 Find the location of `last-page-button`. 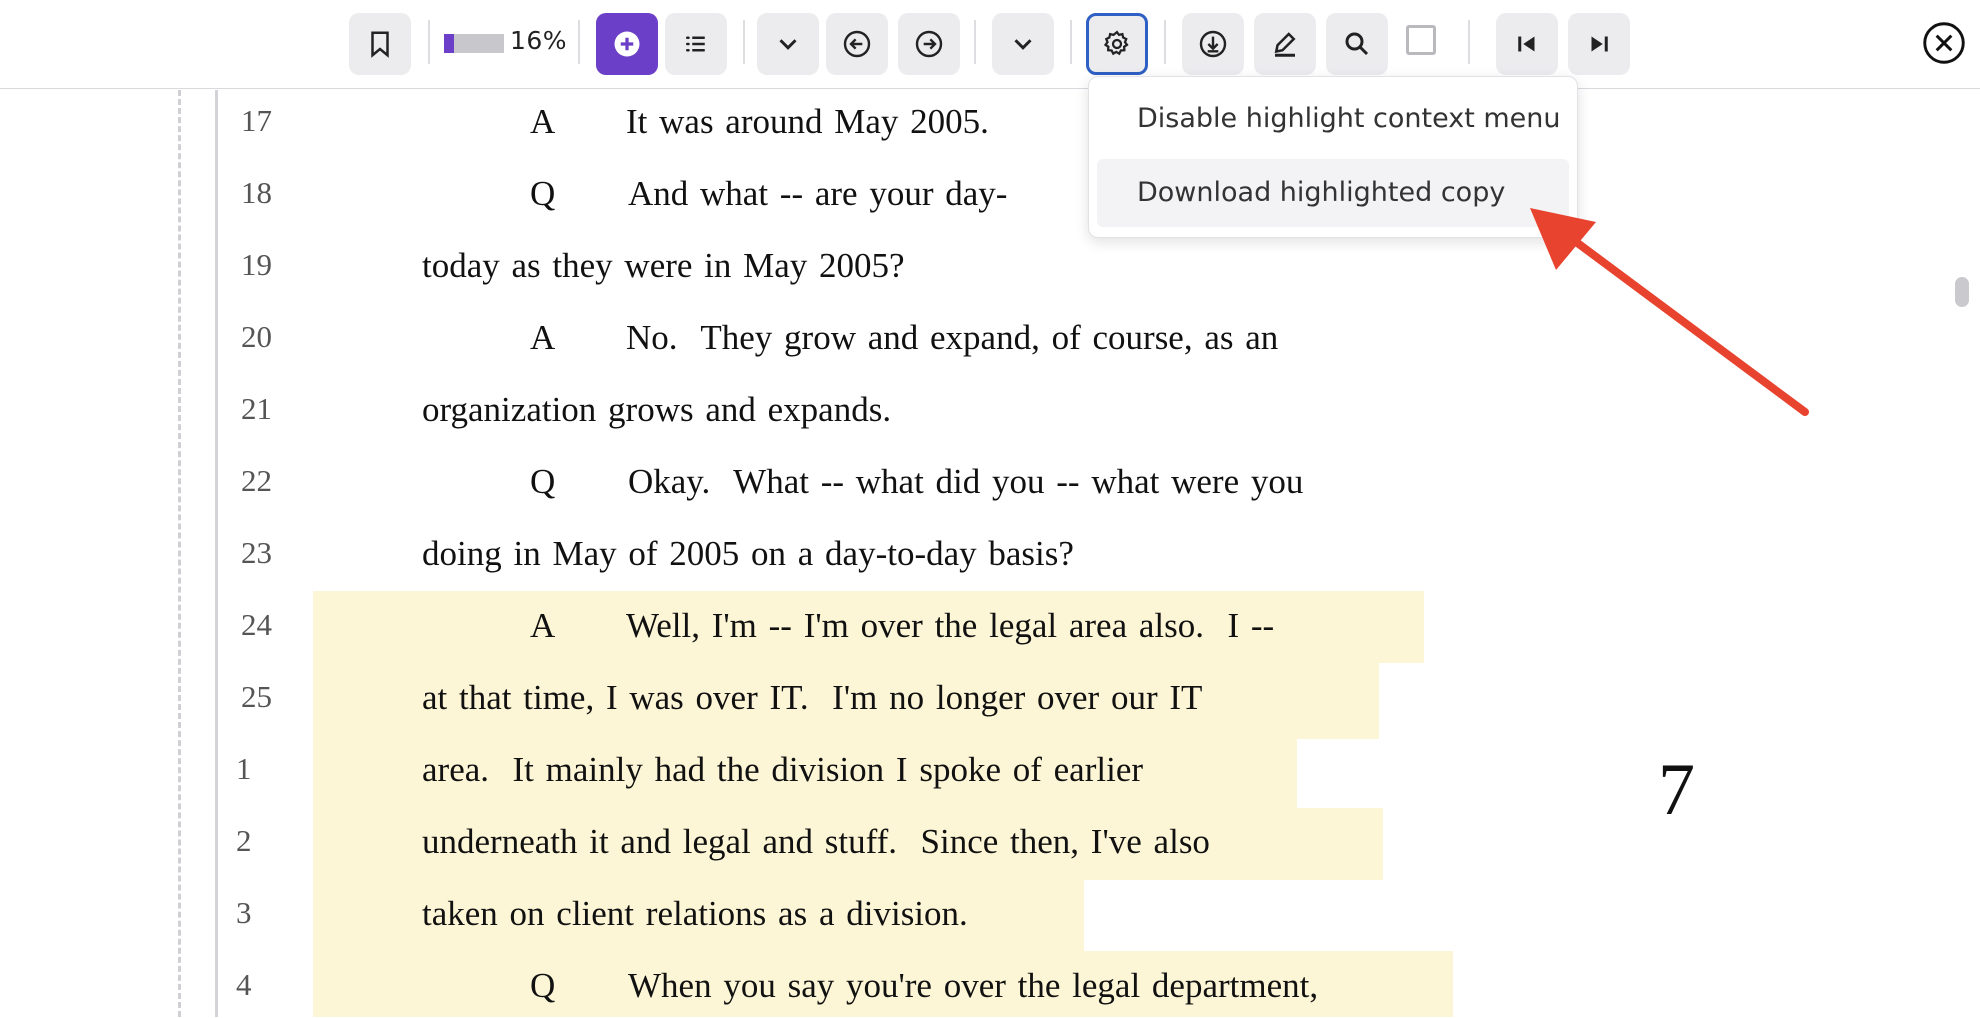

last-page-button is located at coordinates (1599, 44).